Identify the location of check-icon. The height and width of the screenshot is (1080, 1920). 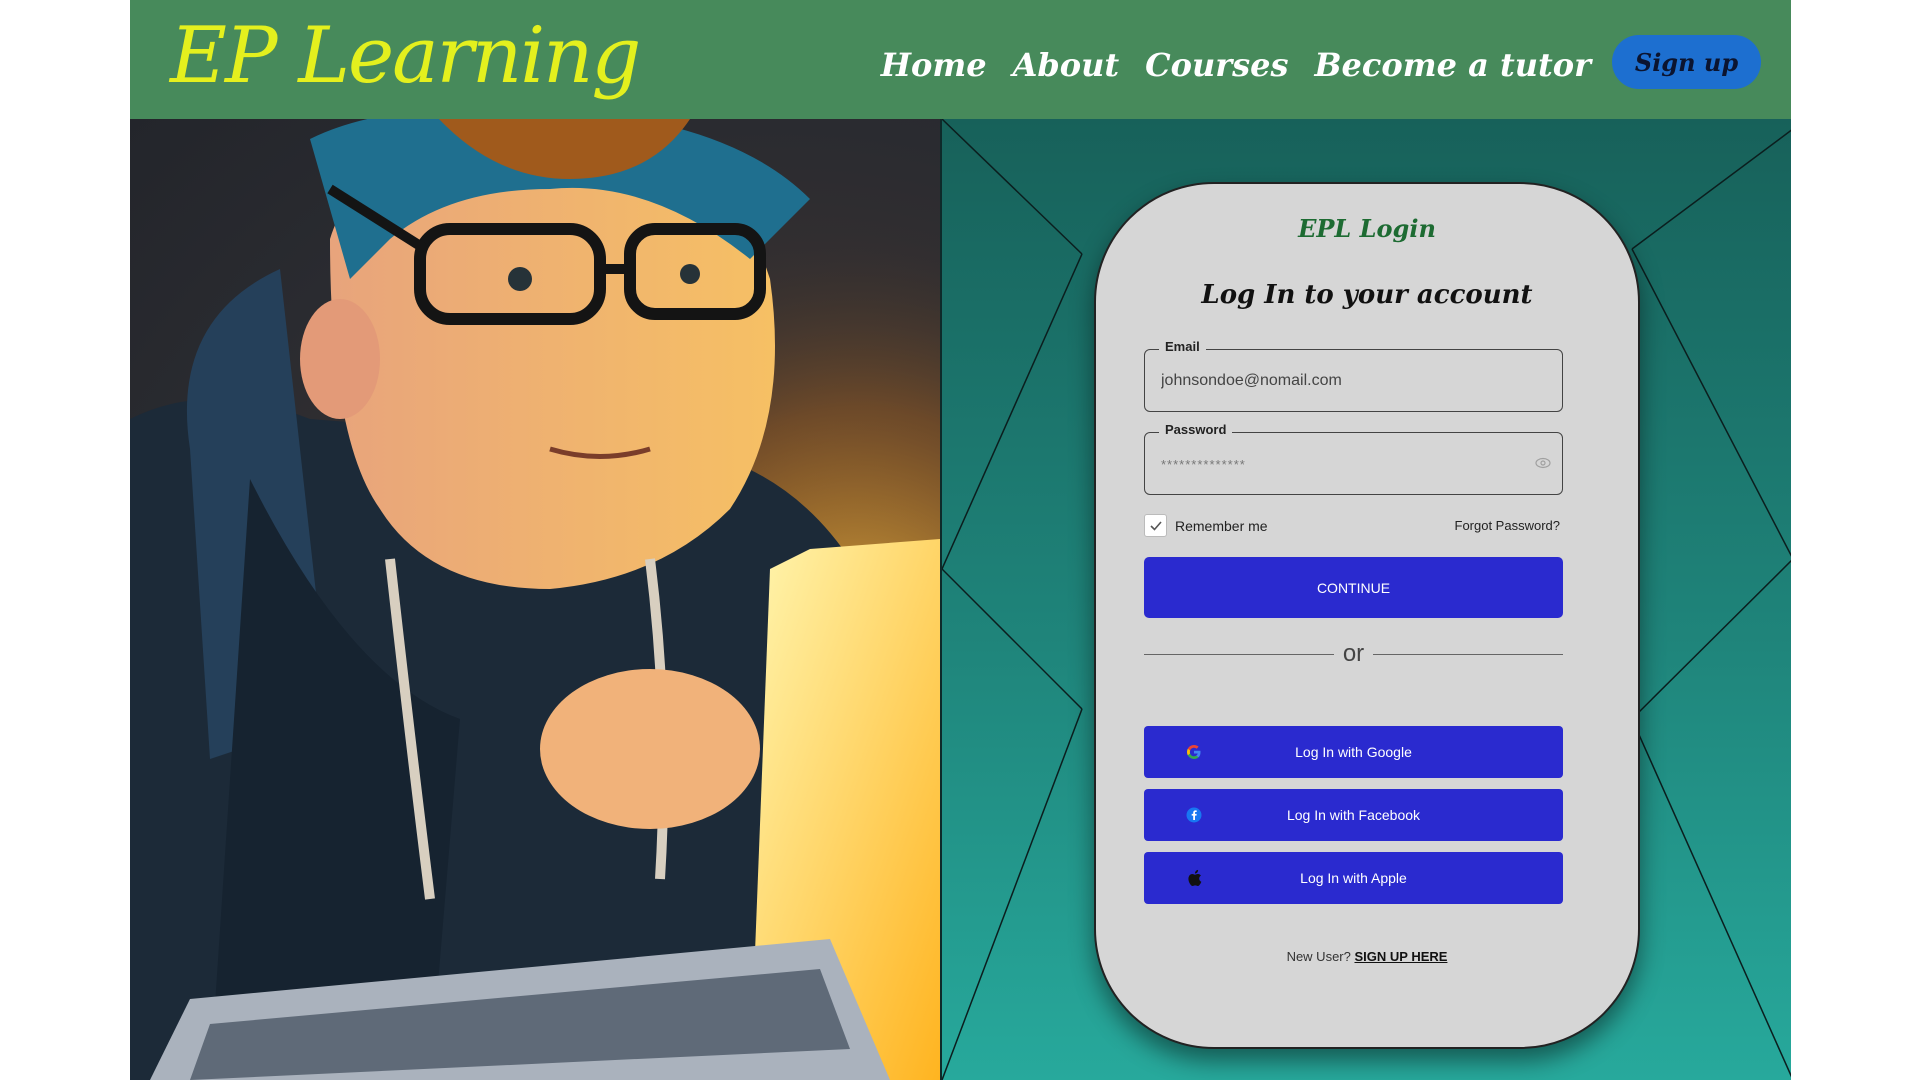
(1155, 525).